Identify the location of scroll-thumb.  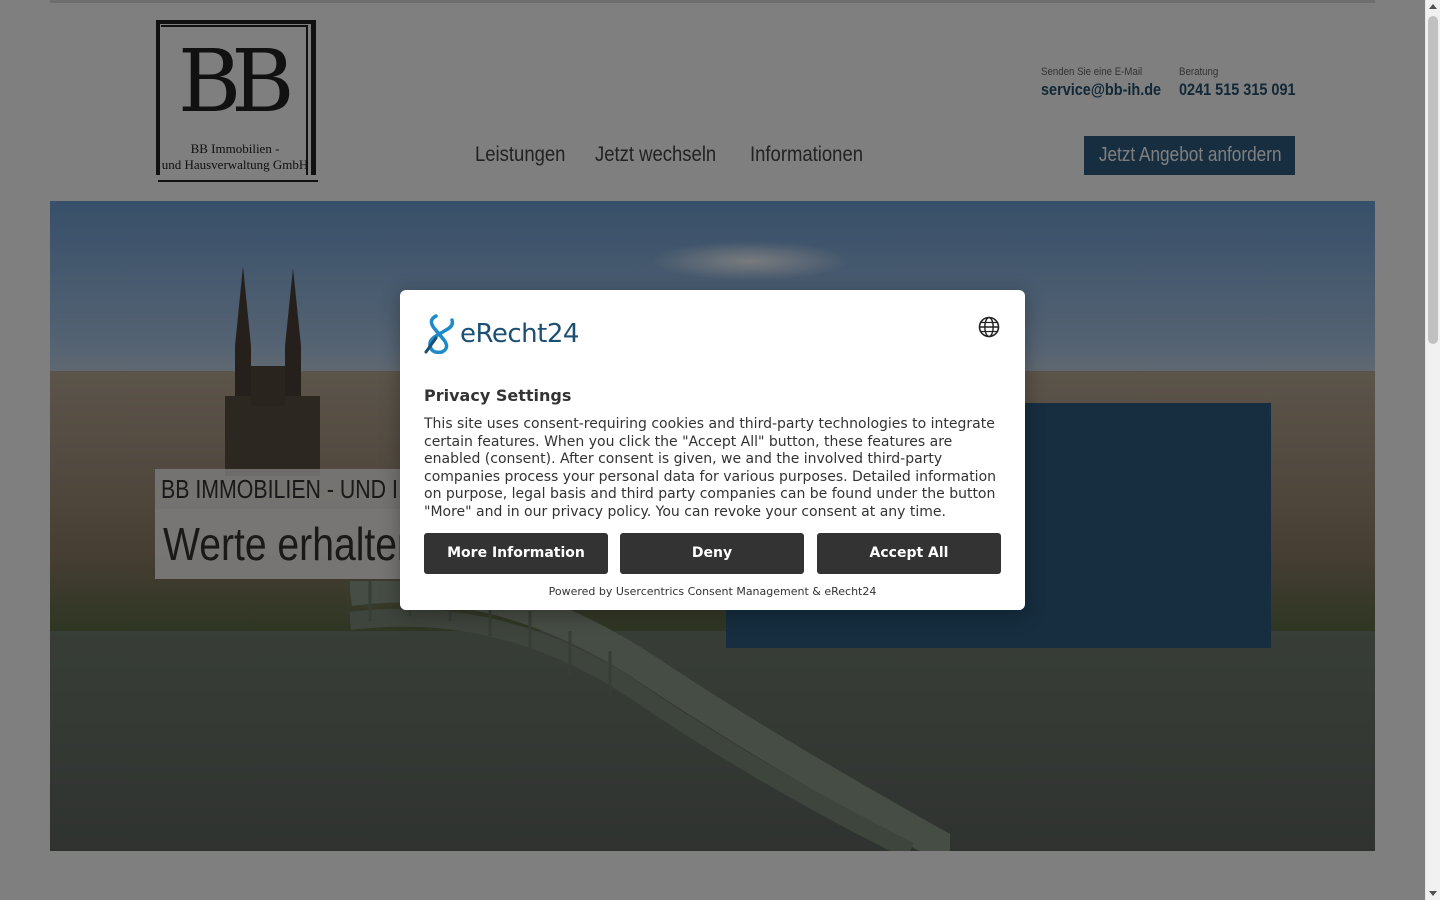
(1433, 180).